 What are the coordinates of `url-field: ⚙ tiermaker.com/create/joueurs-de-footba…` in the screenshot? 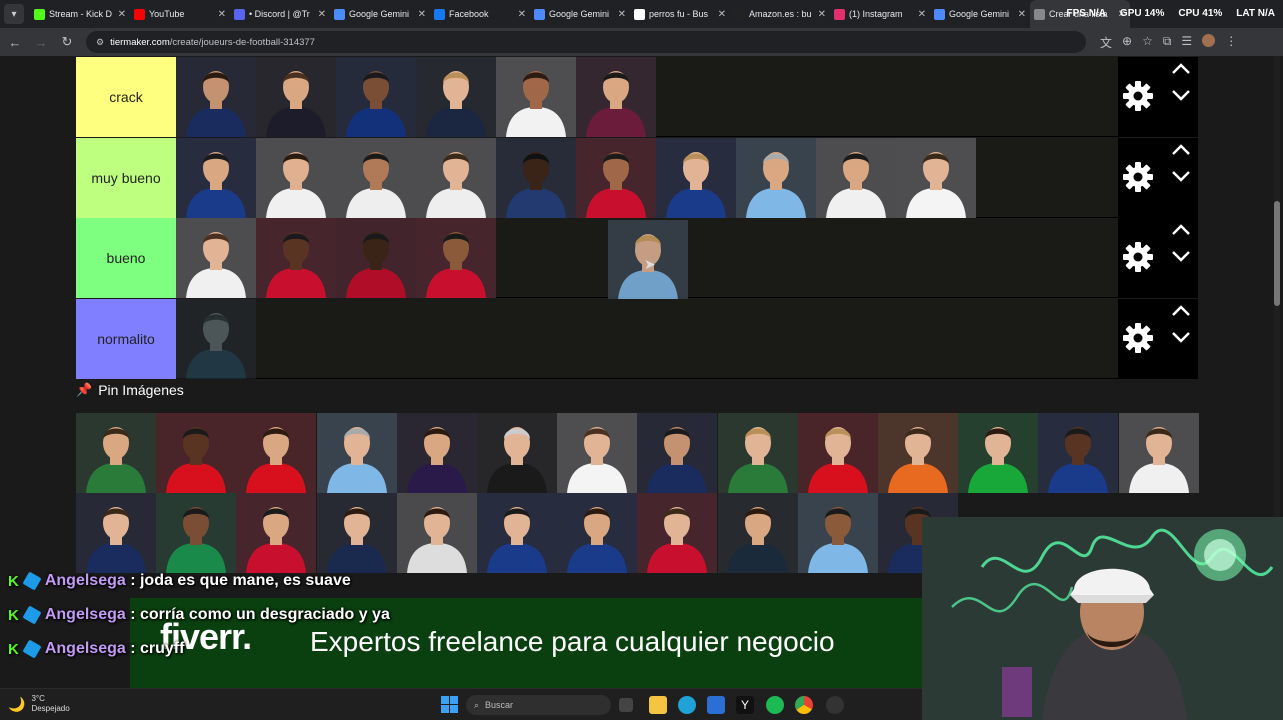 It's located at (586, 42).